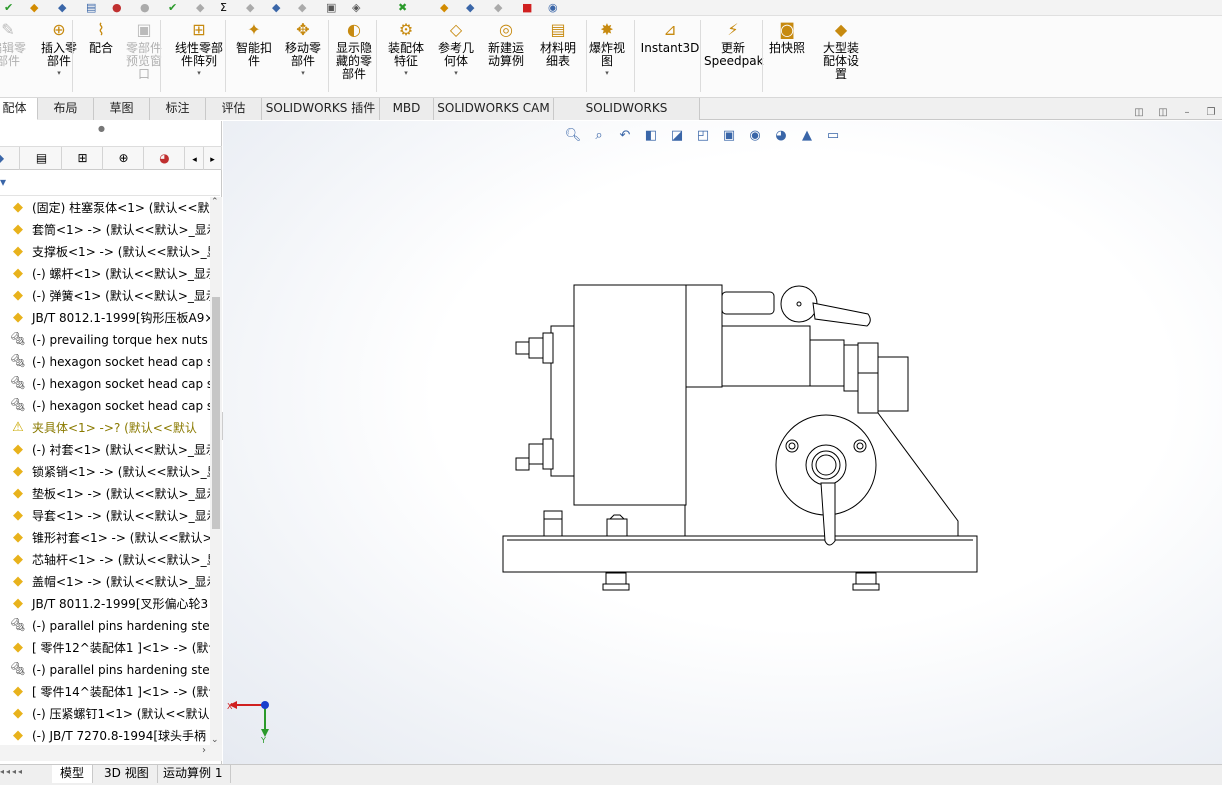 The width and height of the screenshot is (1222, 785). I want to click on tree-item: ◆ [ 零件14^装配体1 ]<1> -> (默认, so click(105, 692).